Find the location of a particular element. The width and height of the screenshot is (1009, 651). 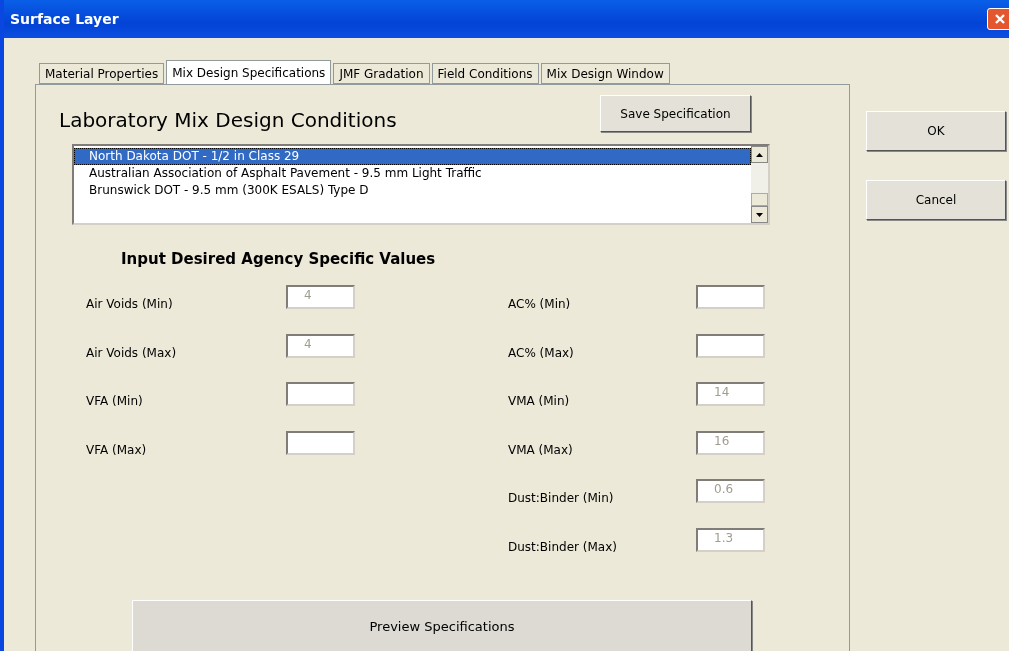

up-arrow-icon is located at coordinates (759, 154).